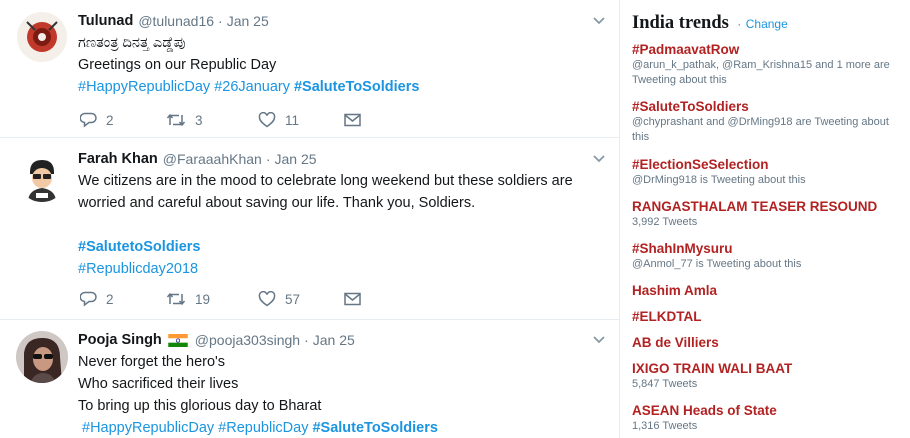  What do you see at coordinates (700, 164) in the screenshot?
I see `trend-name: #ElectionSeSelection` at bounding box center [700, 164].